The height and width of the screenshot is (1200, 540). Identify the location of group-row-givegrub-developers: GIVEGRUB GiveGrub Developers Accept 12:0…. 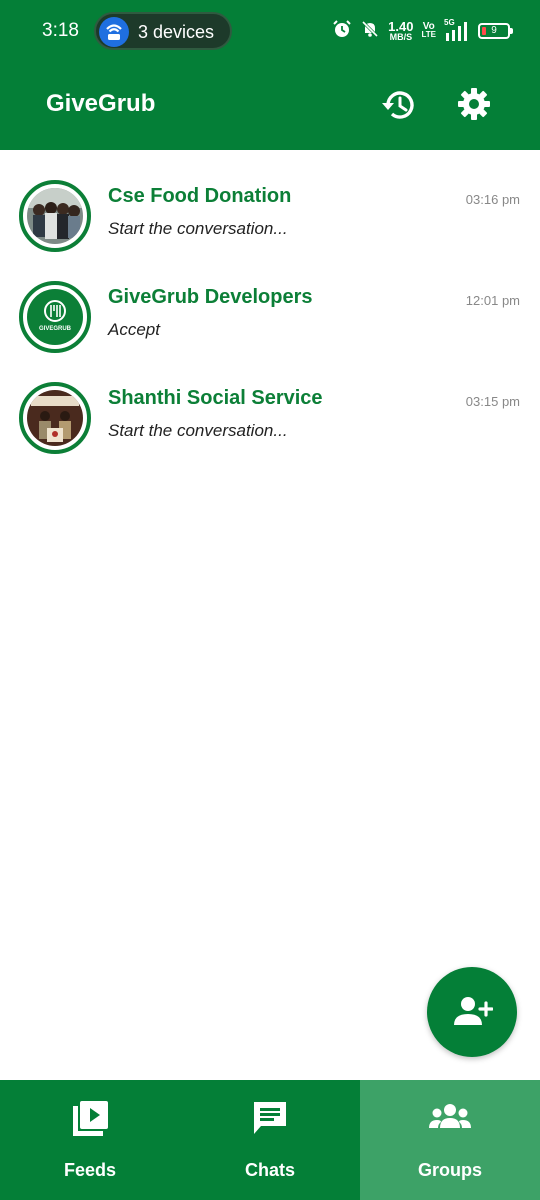
(270, 302).